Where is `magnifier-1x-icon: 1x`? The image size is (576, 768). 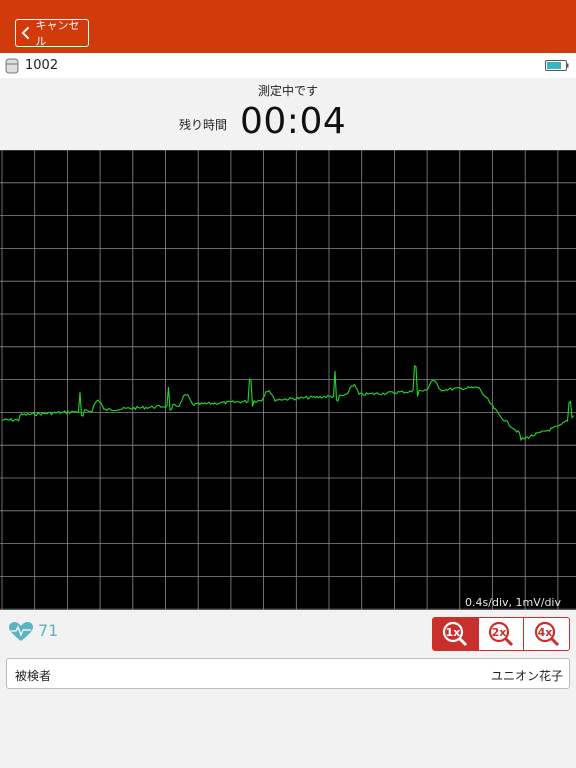
magnifier-1x-icon: 1x is located at coordinates (455, 634).